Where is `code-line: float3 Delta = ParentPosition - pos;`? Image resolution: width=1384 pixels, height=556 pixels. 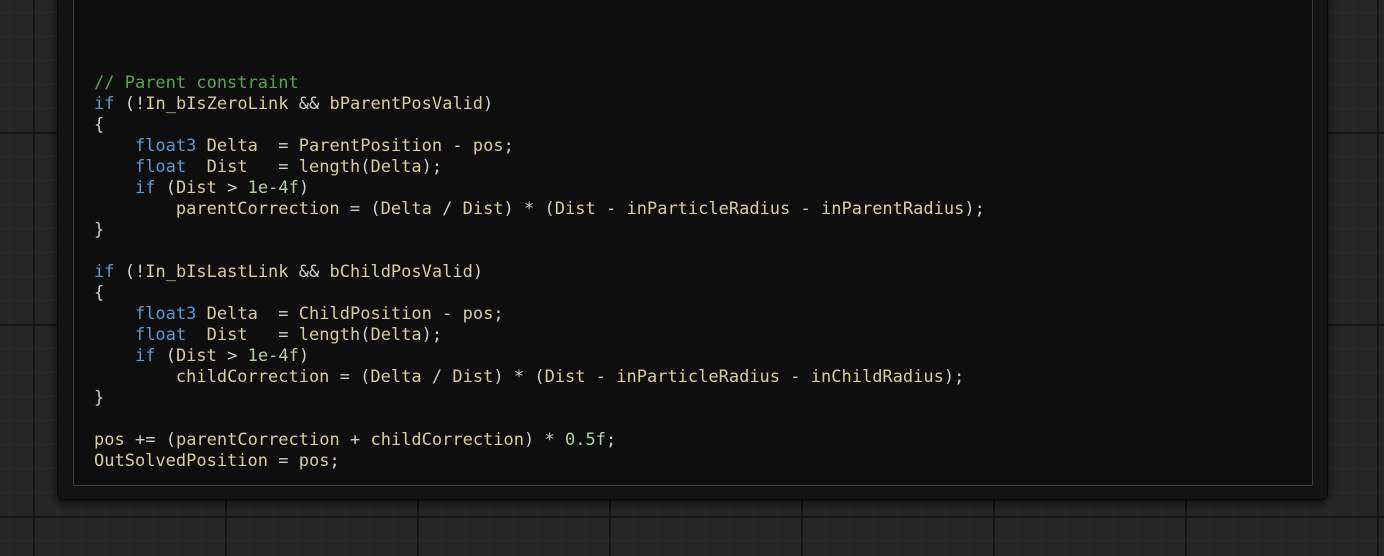 code-line: float3 Delta = ParentPosition - pos; is located at coordinates (324, 146).